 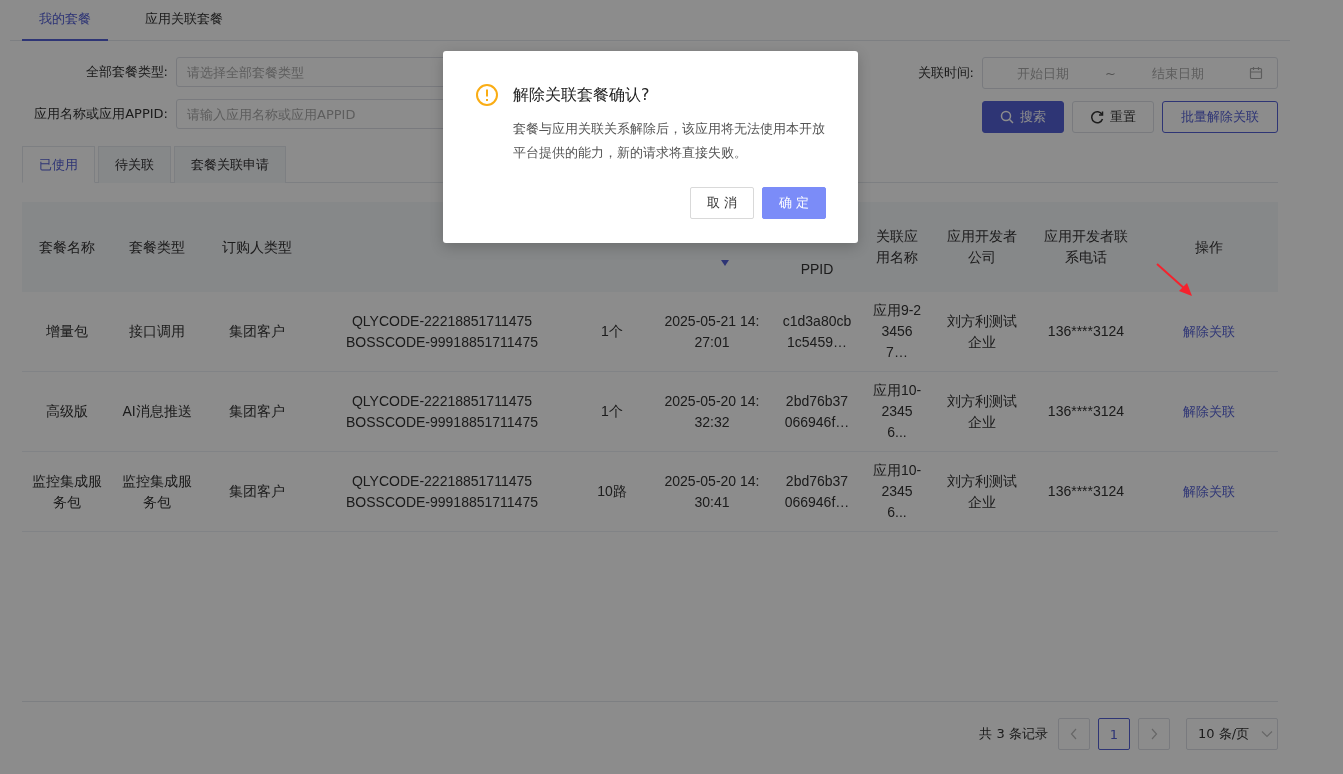 I want to click on record-count: 共 3 条记录, so click(x=1013, y=734).